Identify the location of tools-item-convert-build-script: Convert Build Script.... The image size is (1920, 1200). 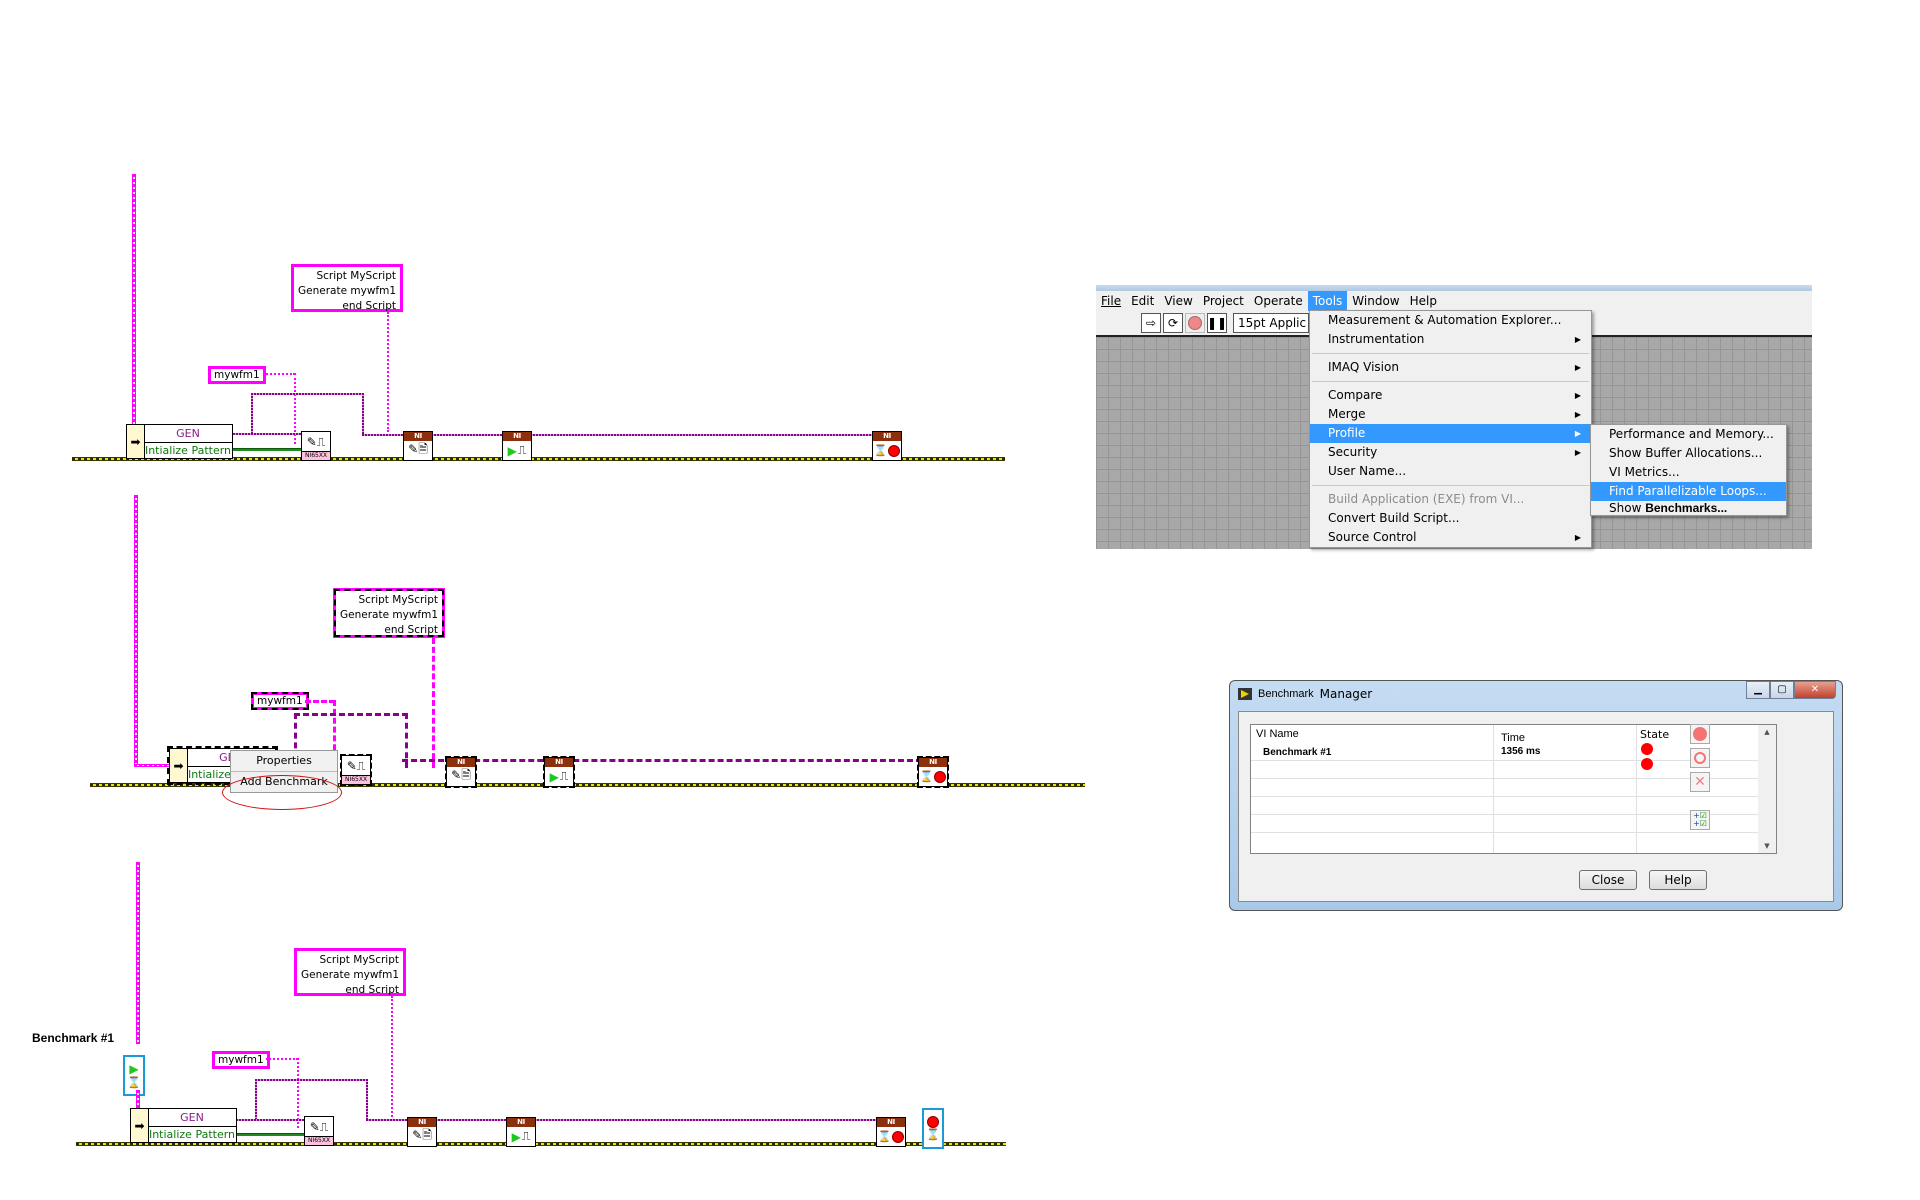
(1450, 518).